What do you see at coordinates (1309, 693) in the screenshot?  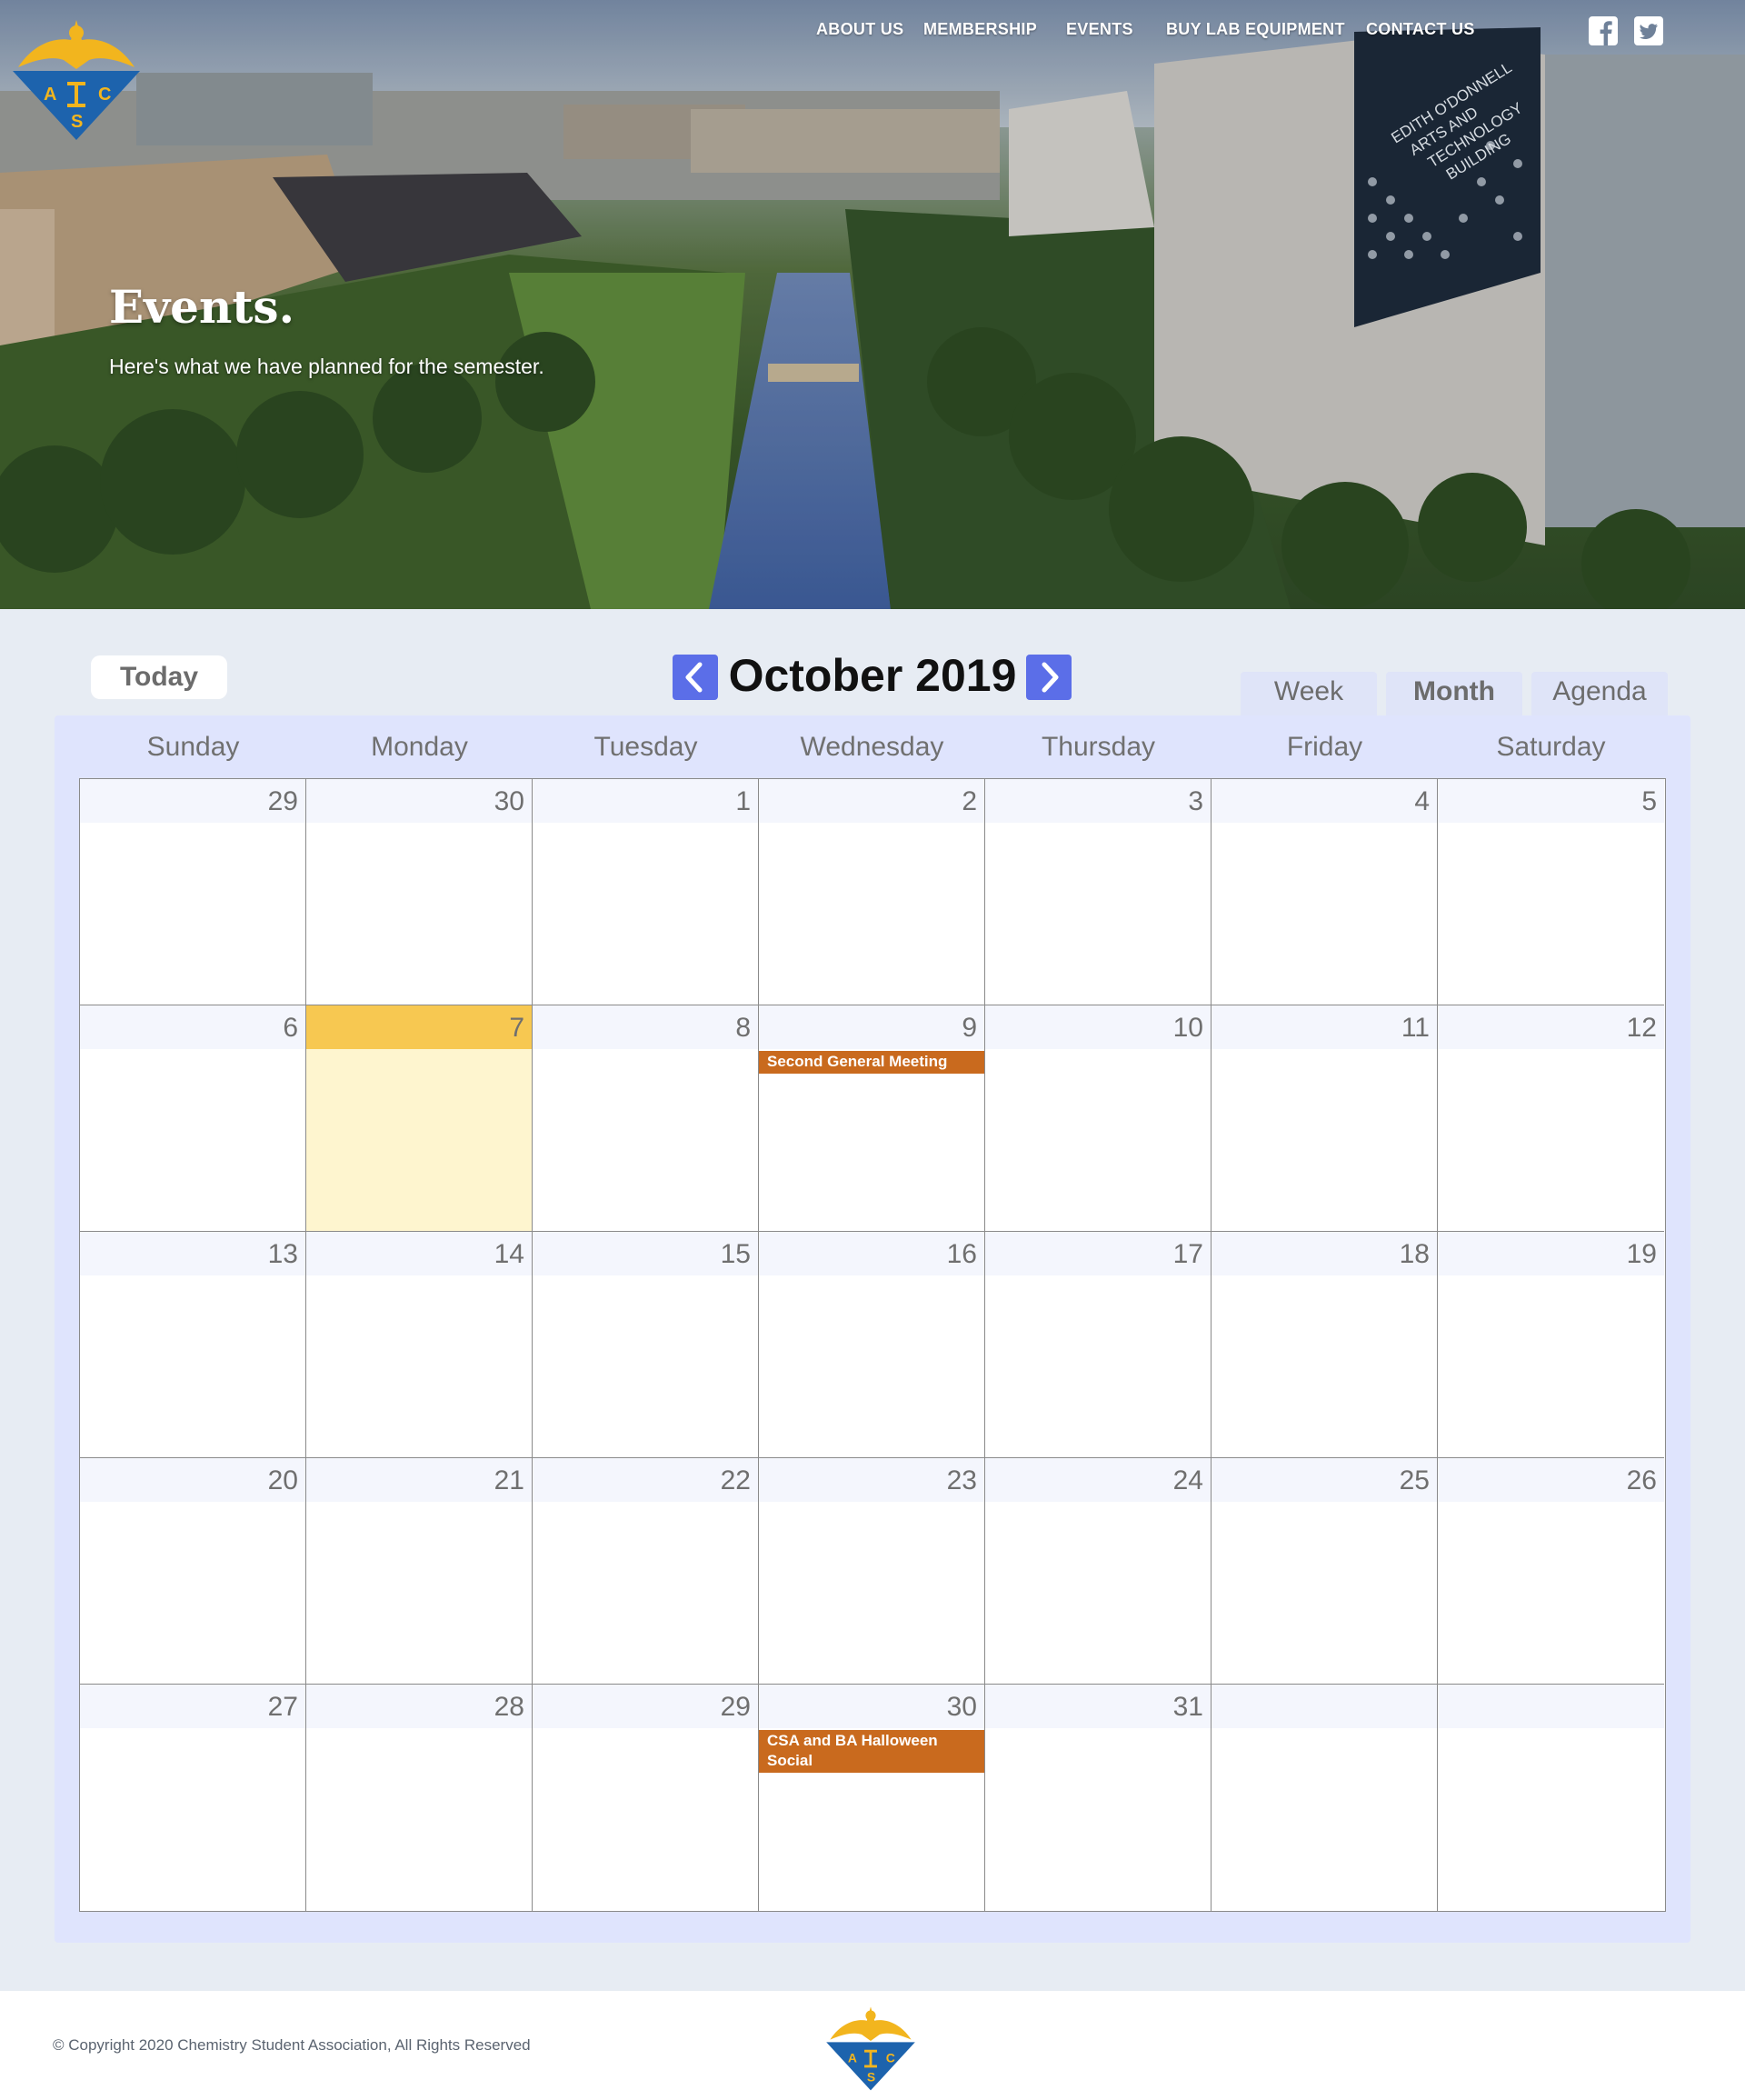 I see `tab-week: Week` at bounding box center [1309, 693].